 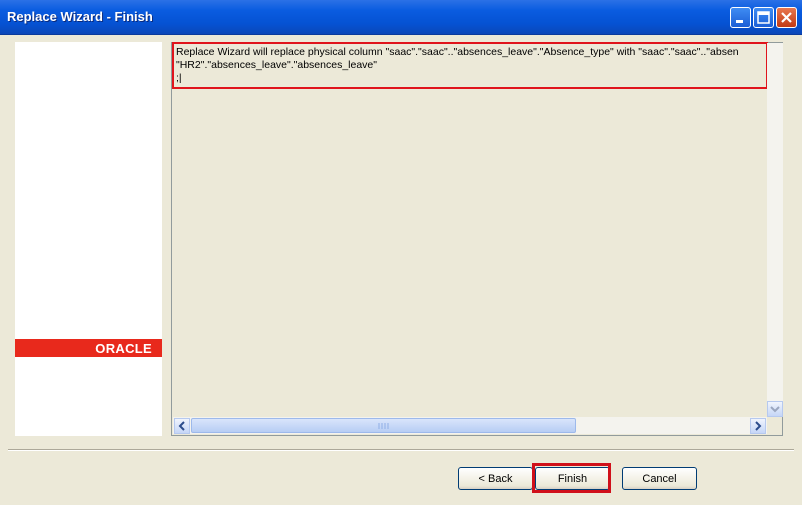 I want to click on scroll-right-button, so click(x=758, y=426).